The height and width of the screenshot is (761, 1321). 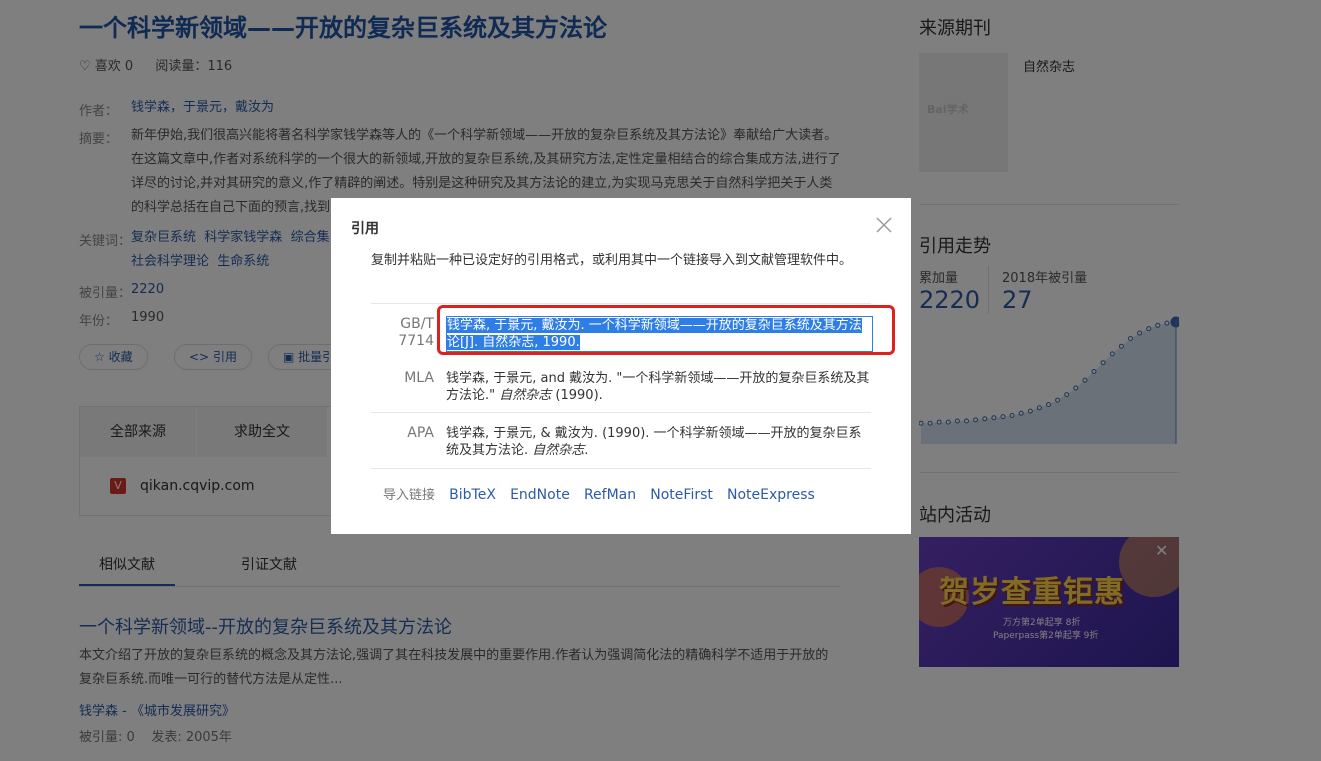 What do you see at coordinates (577, 395) in the screenshot?
I see `mla-tail: (1990).` at bounding box center [577, 395].